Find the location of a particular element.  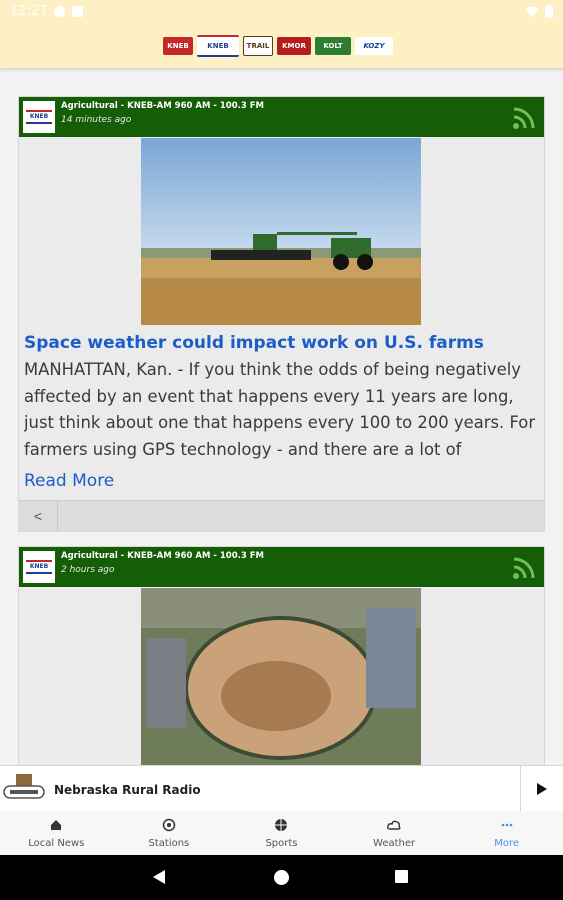

station-logos: KNEB KNEB TRAIL KMOR KOLT KOZY is located at coordinates (278, 46).